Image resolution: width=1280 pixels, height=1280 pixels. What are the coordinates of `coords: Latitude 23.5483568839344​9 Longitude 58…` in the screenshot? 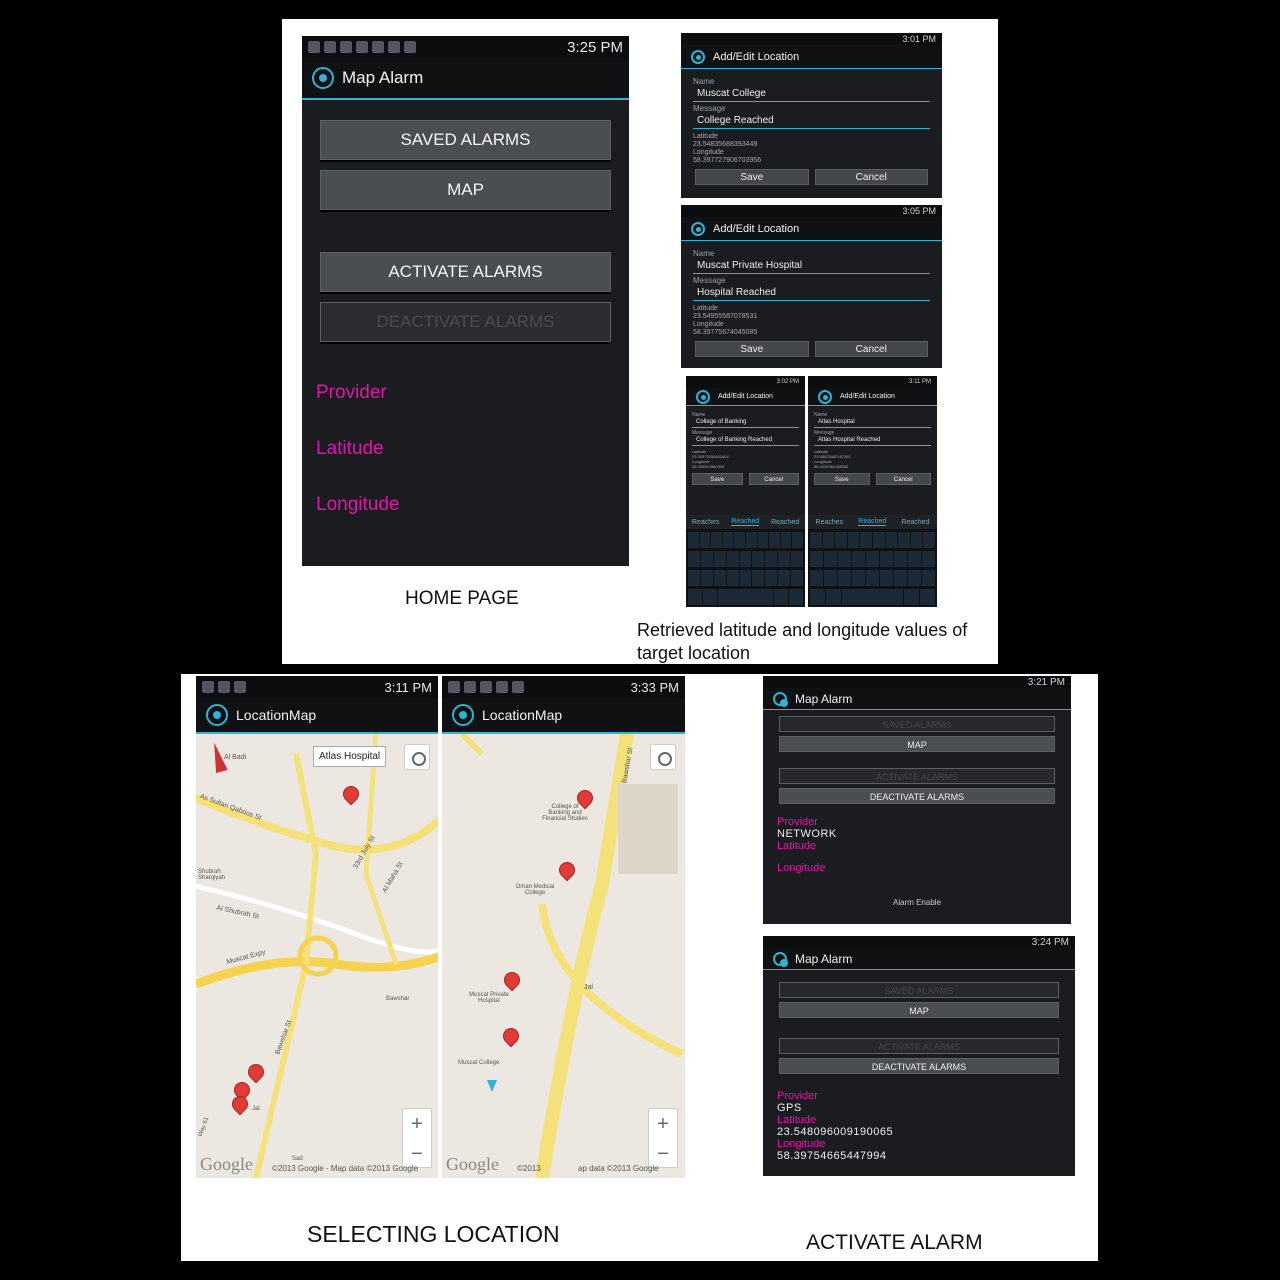 It's located at (811, 149).